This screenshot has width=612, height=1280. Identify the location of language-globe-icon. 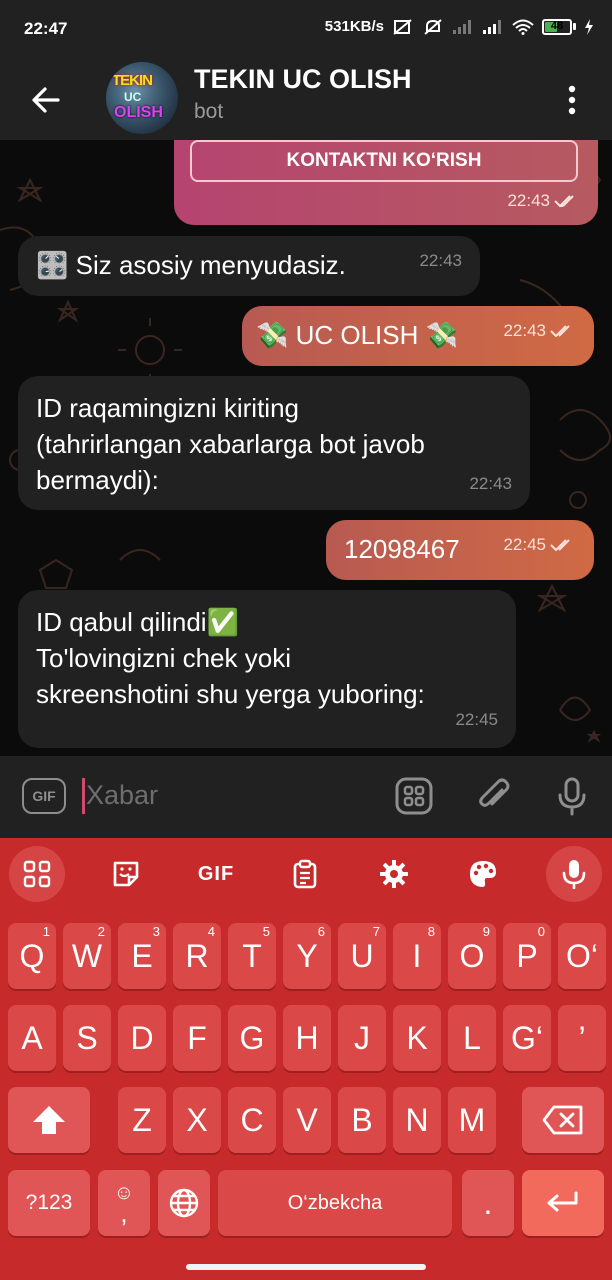
(184, 1203).